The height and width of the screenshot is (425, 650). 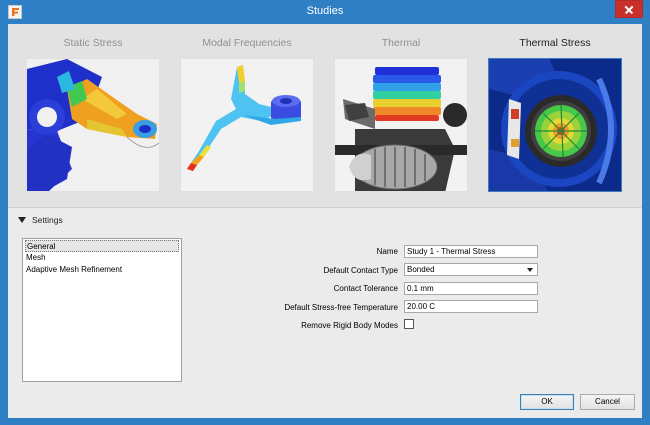 I want to click on study-card-thermal: Thermal, so click(x=401, y=114).